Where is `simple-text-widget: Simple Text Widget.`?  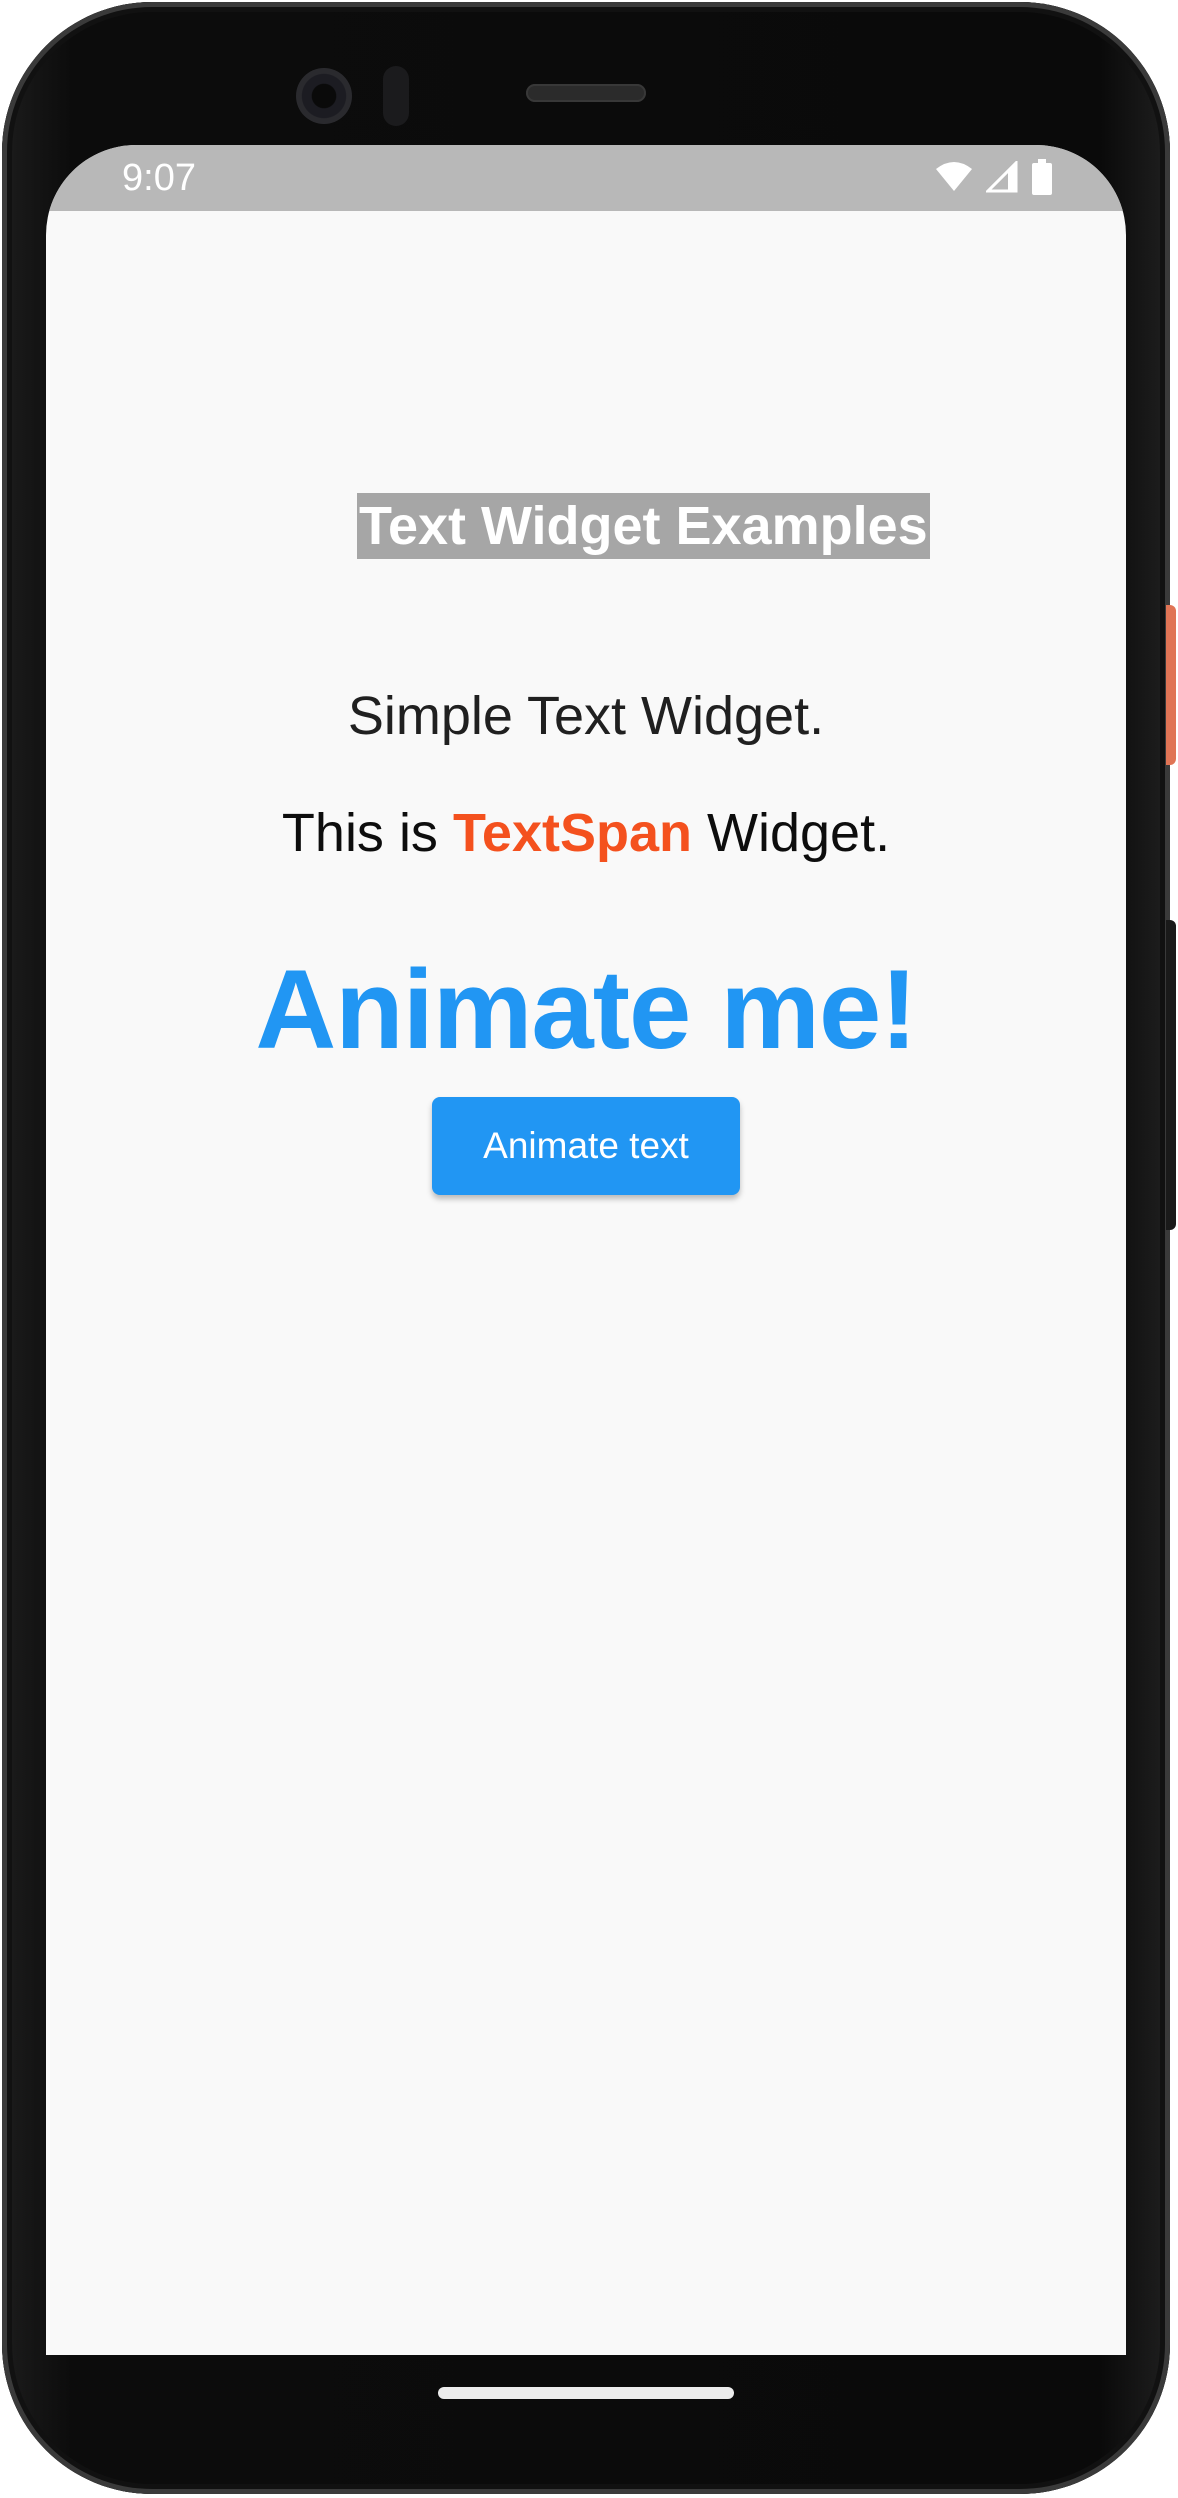
simple-text-widget: Simple Text Widget. is located at coordinates (586, 716).